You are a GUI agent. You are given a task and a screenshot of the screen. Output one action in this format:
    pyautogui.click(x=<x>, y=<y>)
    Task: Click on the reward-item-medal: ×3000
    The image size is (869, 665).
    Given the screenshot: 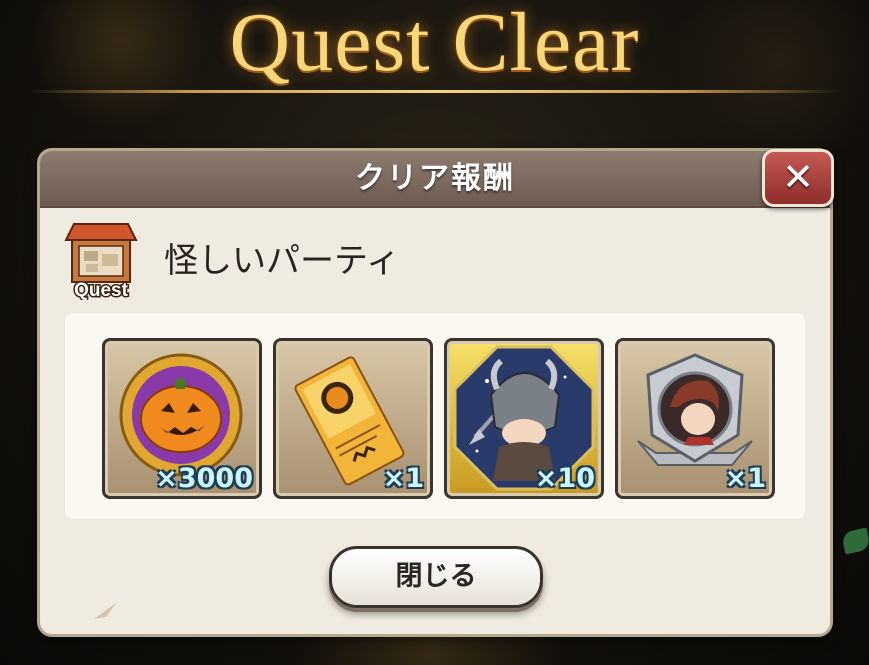 What is the action you would take?
    pyautogui.click(x=182, y=418)
    